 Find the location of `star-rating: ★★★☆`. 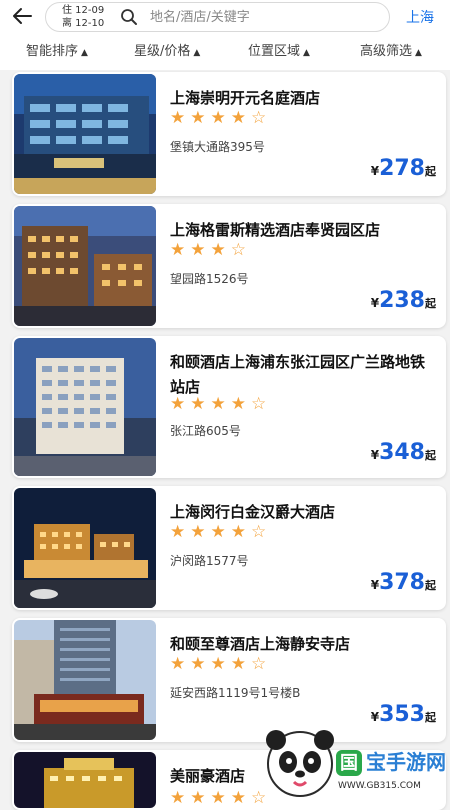

star-rating: ★★★☆ is located at coordinates (210, 250).